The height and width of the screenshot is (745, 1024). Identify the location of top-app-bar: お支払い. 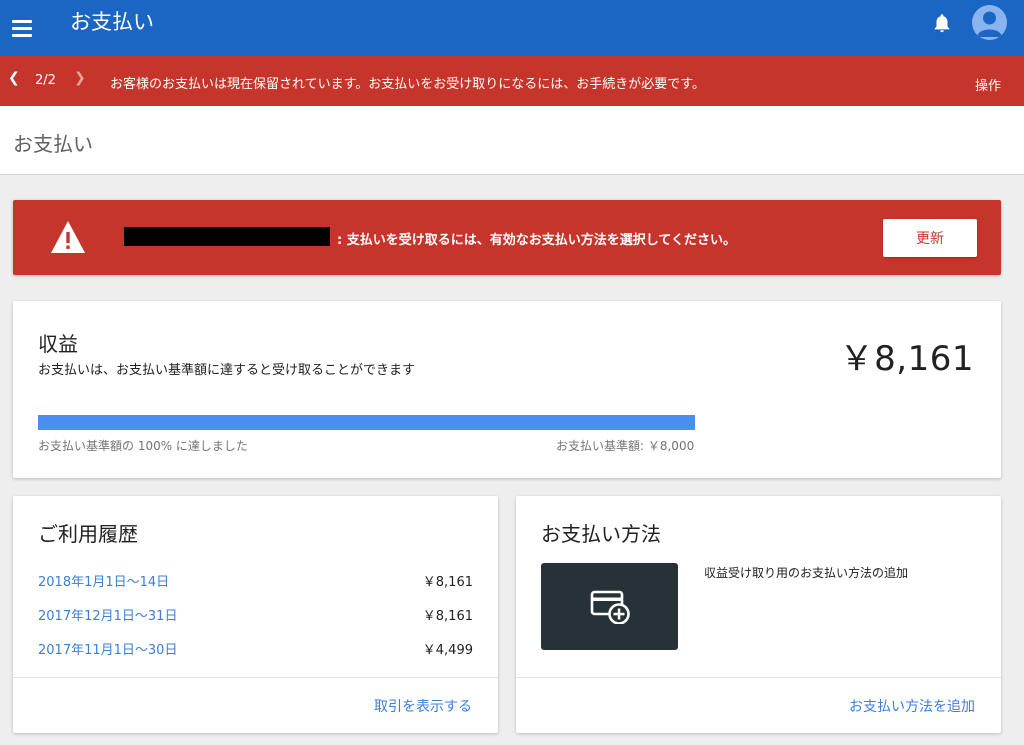
(512, 28).